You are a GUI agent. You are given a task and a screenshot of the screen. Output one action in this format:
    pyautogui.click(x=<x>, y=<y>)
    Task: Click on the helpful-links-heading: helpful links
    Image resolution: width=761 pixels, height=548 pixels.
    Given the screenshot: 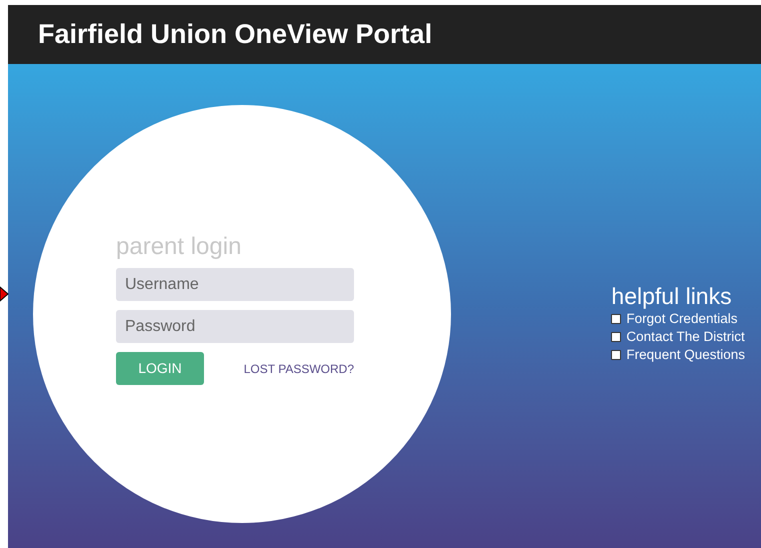 What is the action you would take?
    pyautogui.click(x=672, y=296)
    